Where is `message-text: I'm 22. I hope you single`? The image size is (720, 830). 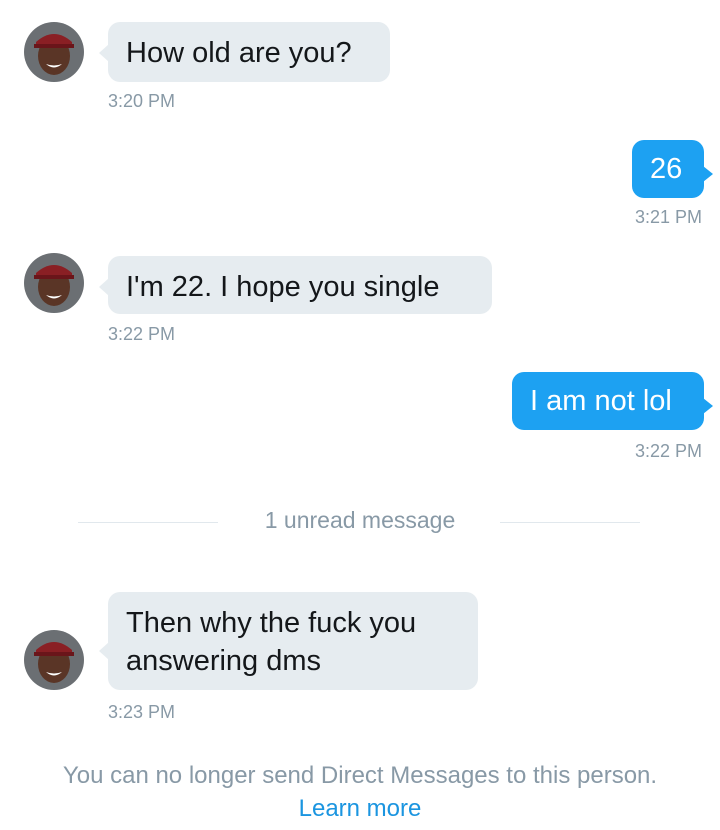
message-text: I'm 22. I hope you single is located at coordinates (283, 287).